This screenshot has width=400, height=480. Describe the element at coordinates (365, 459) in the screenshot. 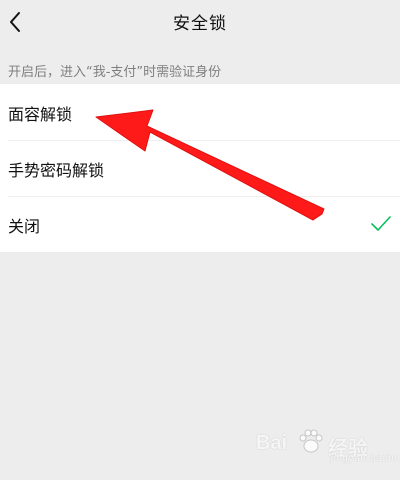

I see `watermark-url: jingyan.baidu.com` at that location.